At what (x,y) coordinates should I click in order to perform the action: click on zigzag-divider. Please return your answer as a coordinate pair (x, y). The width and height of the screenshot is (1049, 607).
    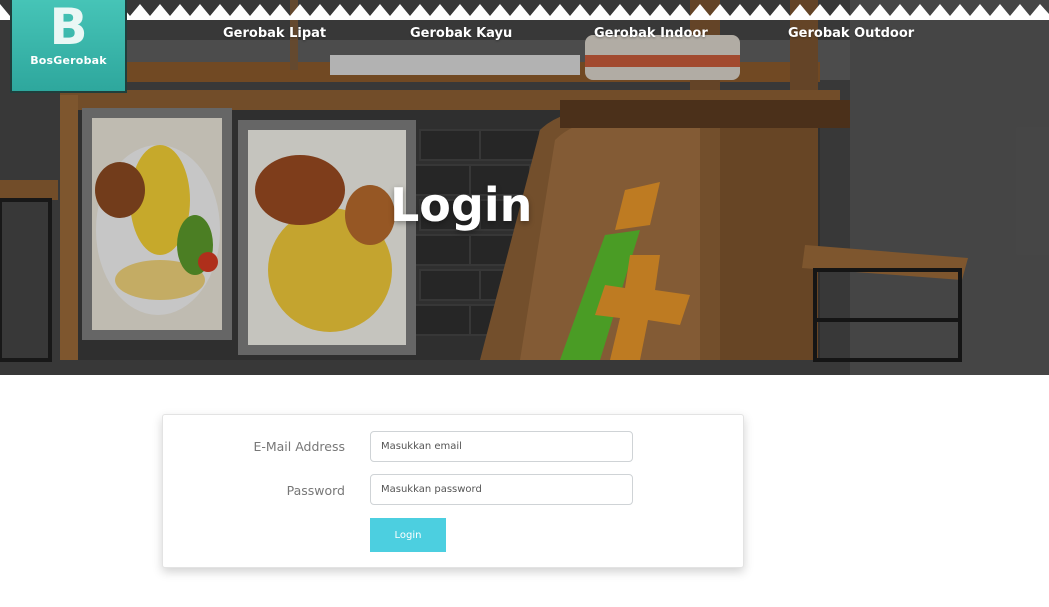
    Looking at the image, I should click on (524, 12).